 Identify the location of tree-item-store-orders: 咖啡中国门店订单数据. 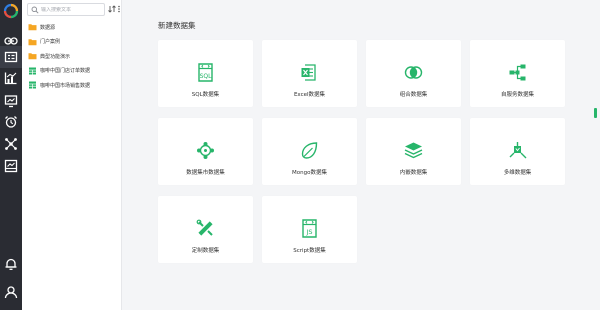
(59, 71).